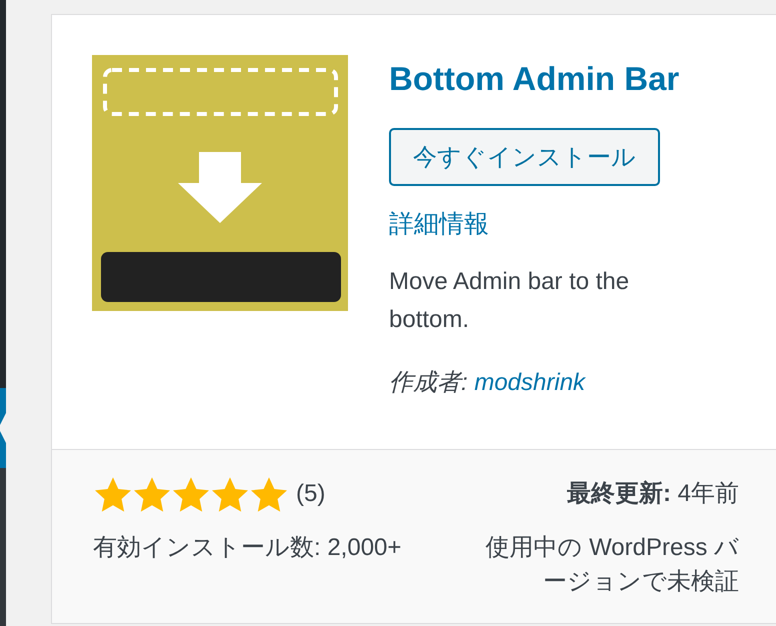  I want to click on last-updated: 最終更新: 4年前, so click(652, 494).